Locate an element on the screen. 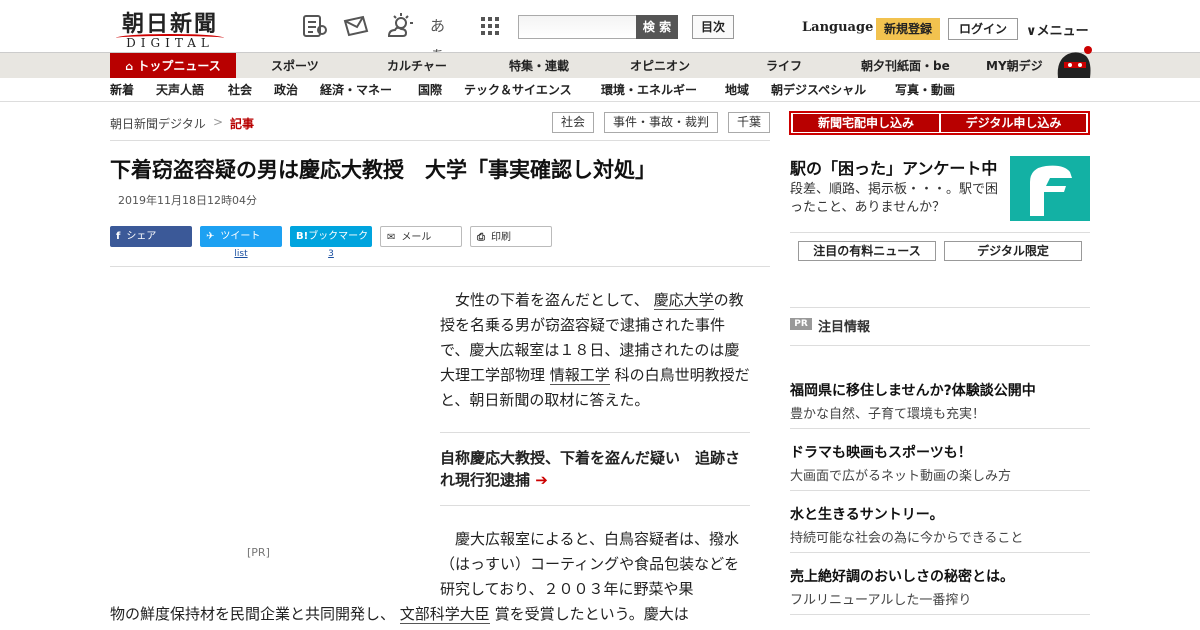 The image size is (1200, 630). pr-badge: PR is located at coordinates (801, 324).